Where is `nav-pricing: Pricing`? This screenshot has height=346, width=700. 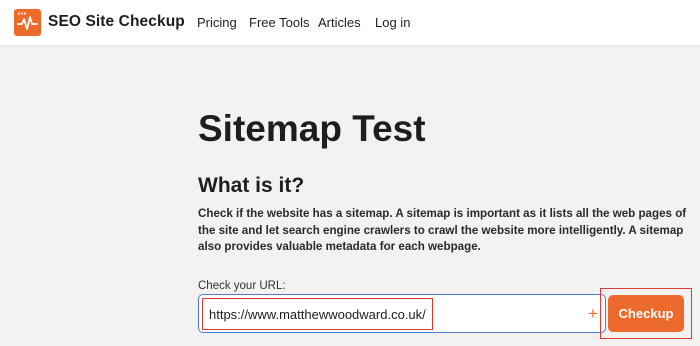
nav-pricing: Pricing is located at coordinates (217, 22).